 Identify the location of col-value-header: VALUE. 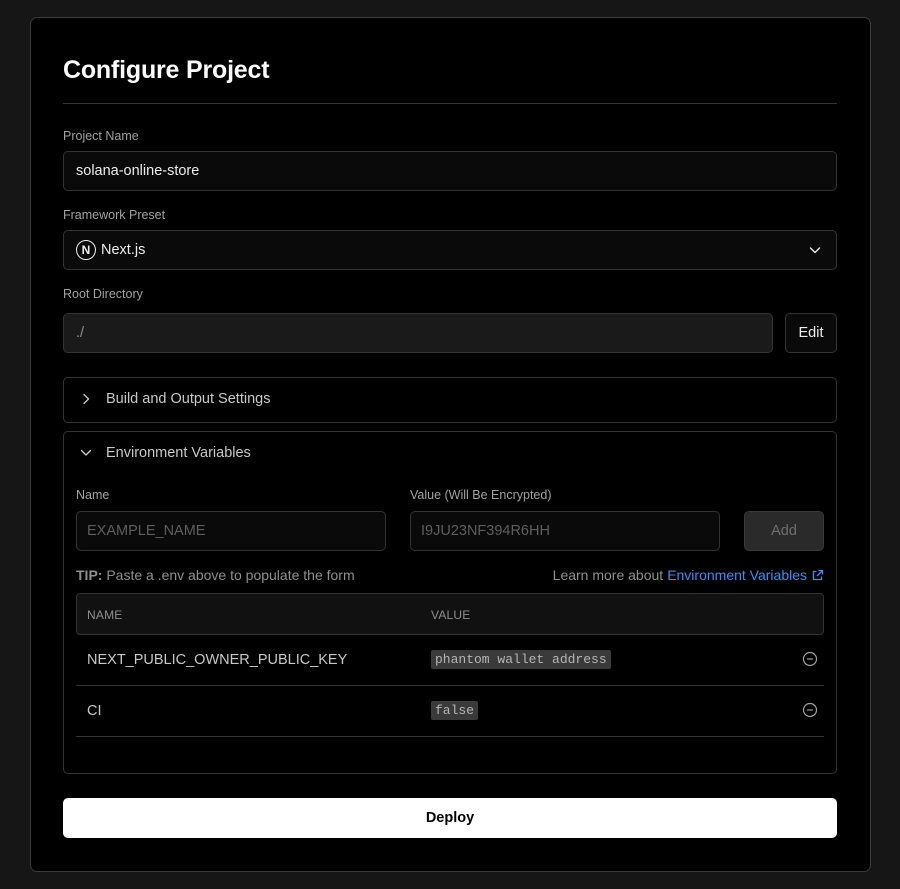
(451, 615).